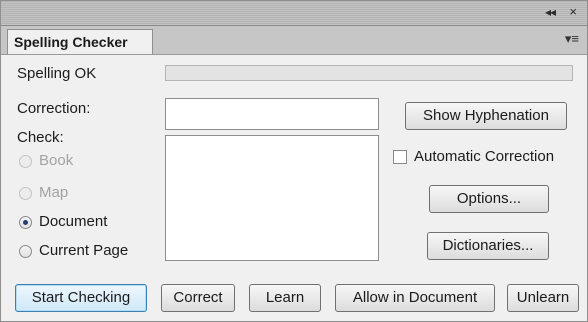  I want to click on start-checking-button: Start Checking, so click(81, 298).